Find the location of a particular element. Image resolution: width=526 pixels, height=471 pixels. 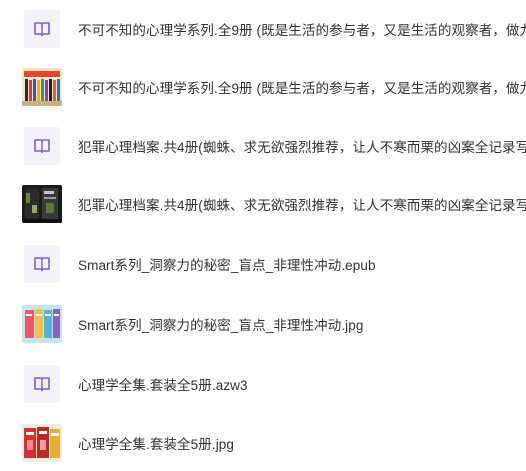

file-row: 心理学全集.套装全5册.jpg is located at coordinates (263, 442).